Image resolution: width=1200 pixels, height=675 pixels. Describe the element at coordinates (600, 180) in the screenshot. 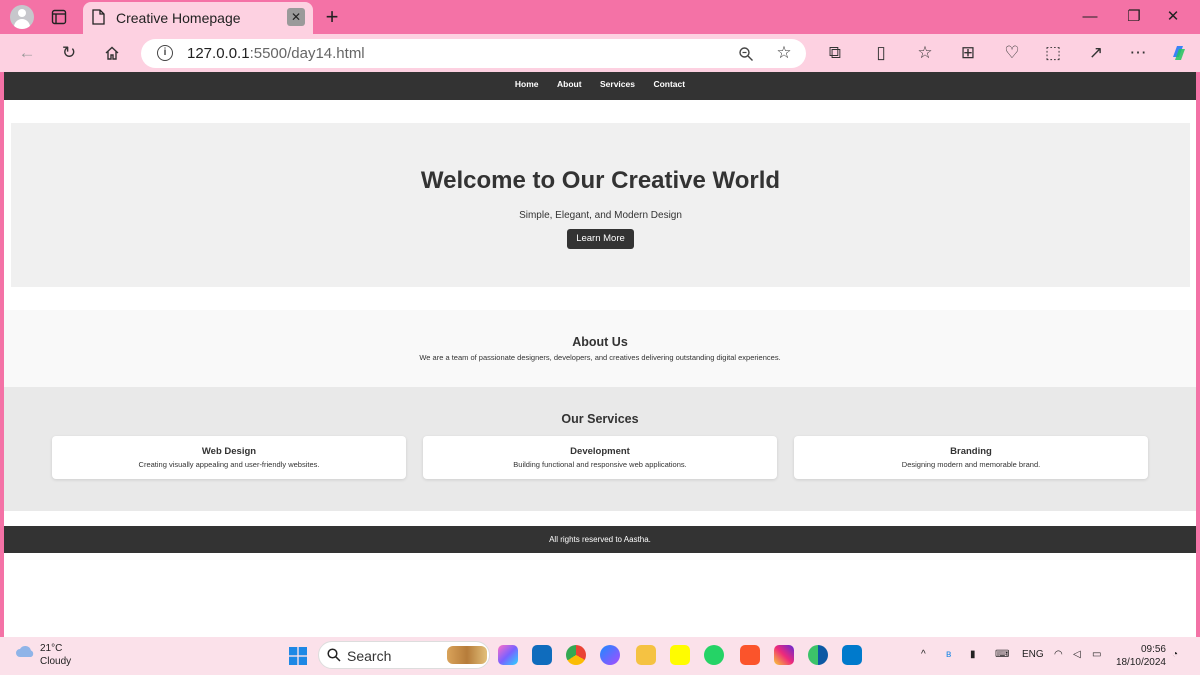

I see `hero-title: Welcome to Our Creative World` at that location.